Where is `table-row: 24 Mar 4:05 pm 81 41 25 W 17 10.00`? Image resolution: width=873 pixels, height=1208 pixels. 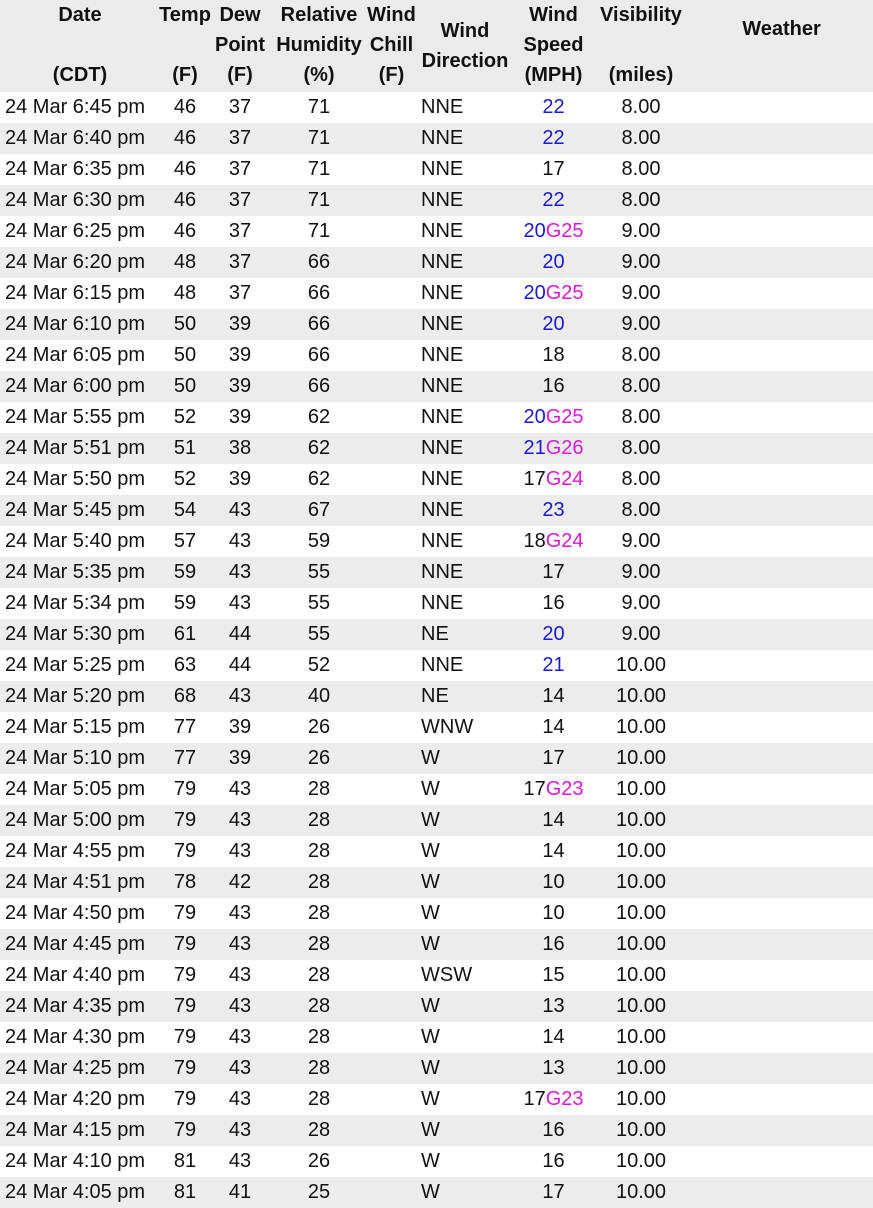 table-row: 24 Mar 4:05 pm 81 41 25 W 17 10.00 is located at coordinates (436, 1192).